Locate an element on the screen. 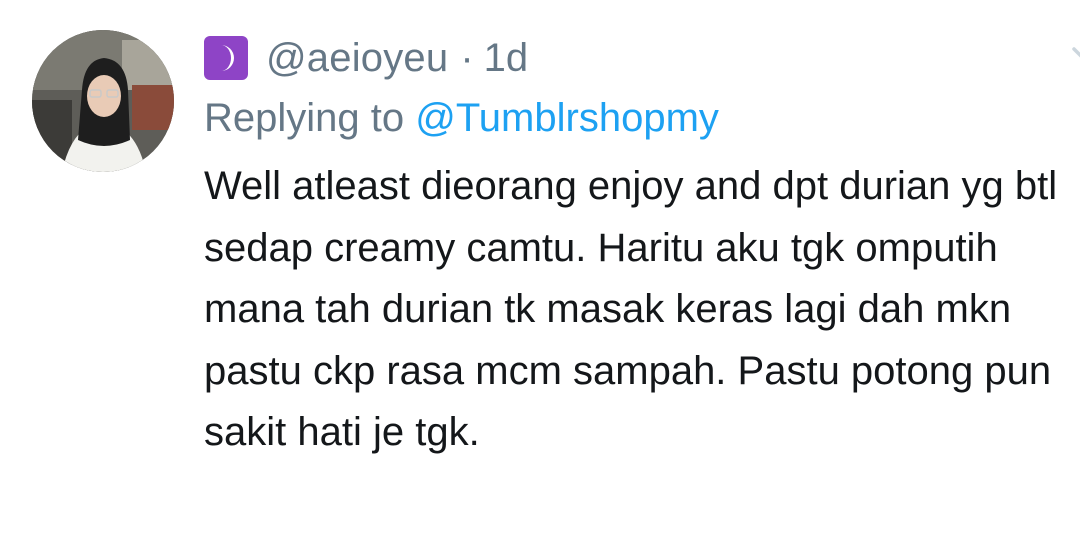 Image resolution: width=1080 pixels, height=552 pixels. avatar is located at coordinates (103, 101).